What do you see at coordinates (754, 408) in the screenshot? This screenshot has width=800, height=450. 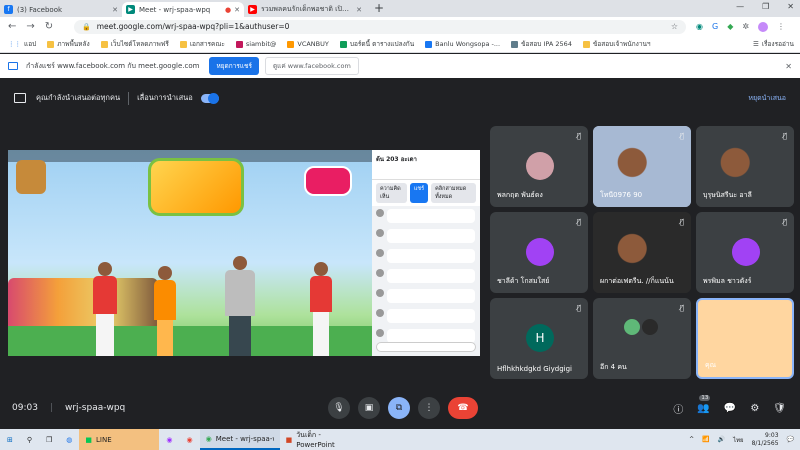 I see `activities-icon: ⚙` at bounding box center [754, 408].